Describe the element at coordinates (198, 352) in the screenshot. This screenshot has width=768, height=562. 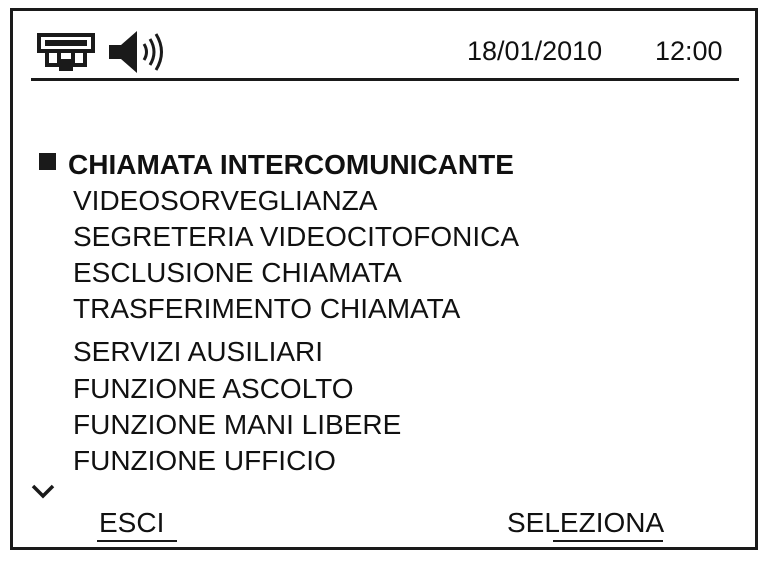
I see `menu-item-servizi-ausiliari: SERVIZI AUSILIARI` at that location.